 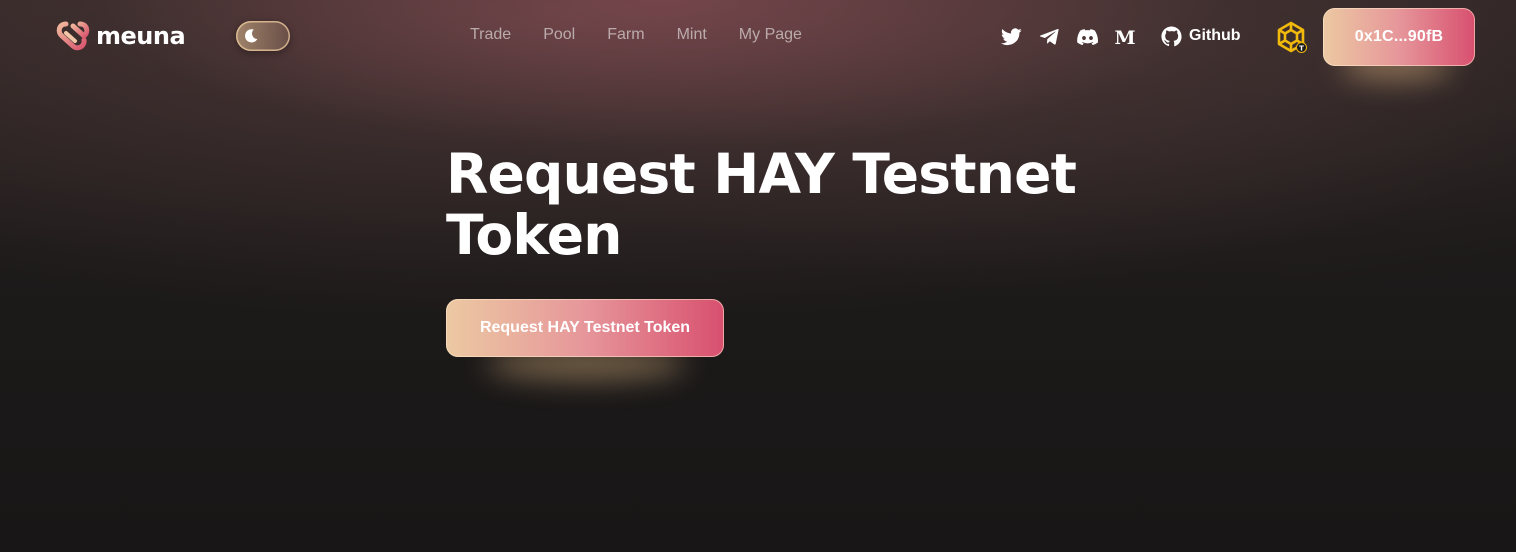 I want to click on nav-item-farm: Farm, so click(x=625, y=35).